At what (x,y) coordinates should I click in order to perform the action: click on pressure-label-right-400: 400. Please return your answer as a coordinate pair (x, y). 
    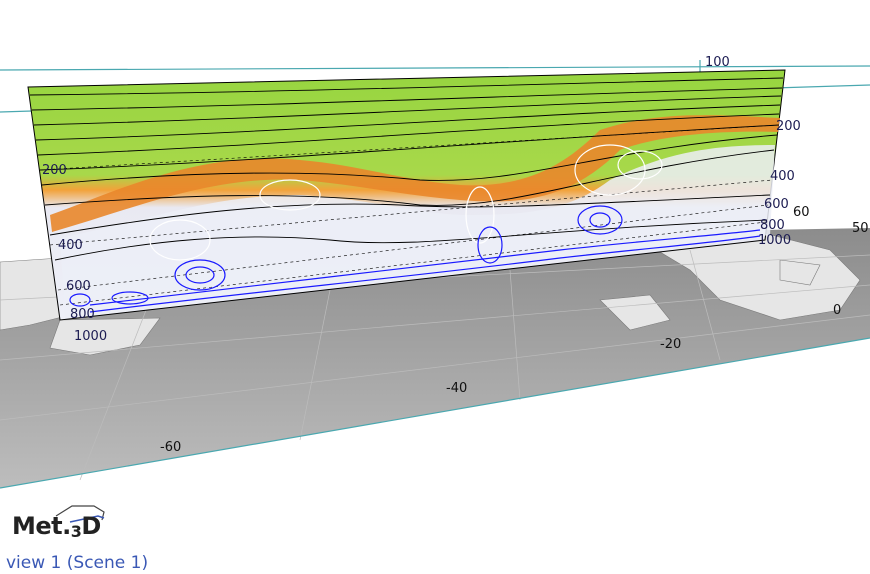
    Looking at the image, I should click on (782, 176).